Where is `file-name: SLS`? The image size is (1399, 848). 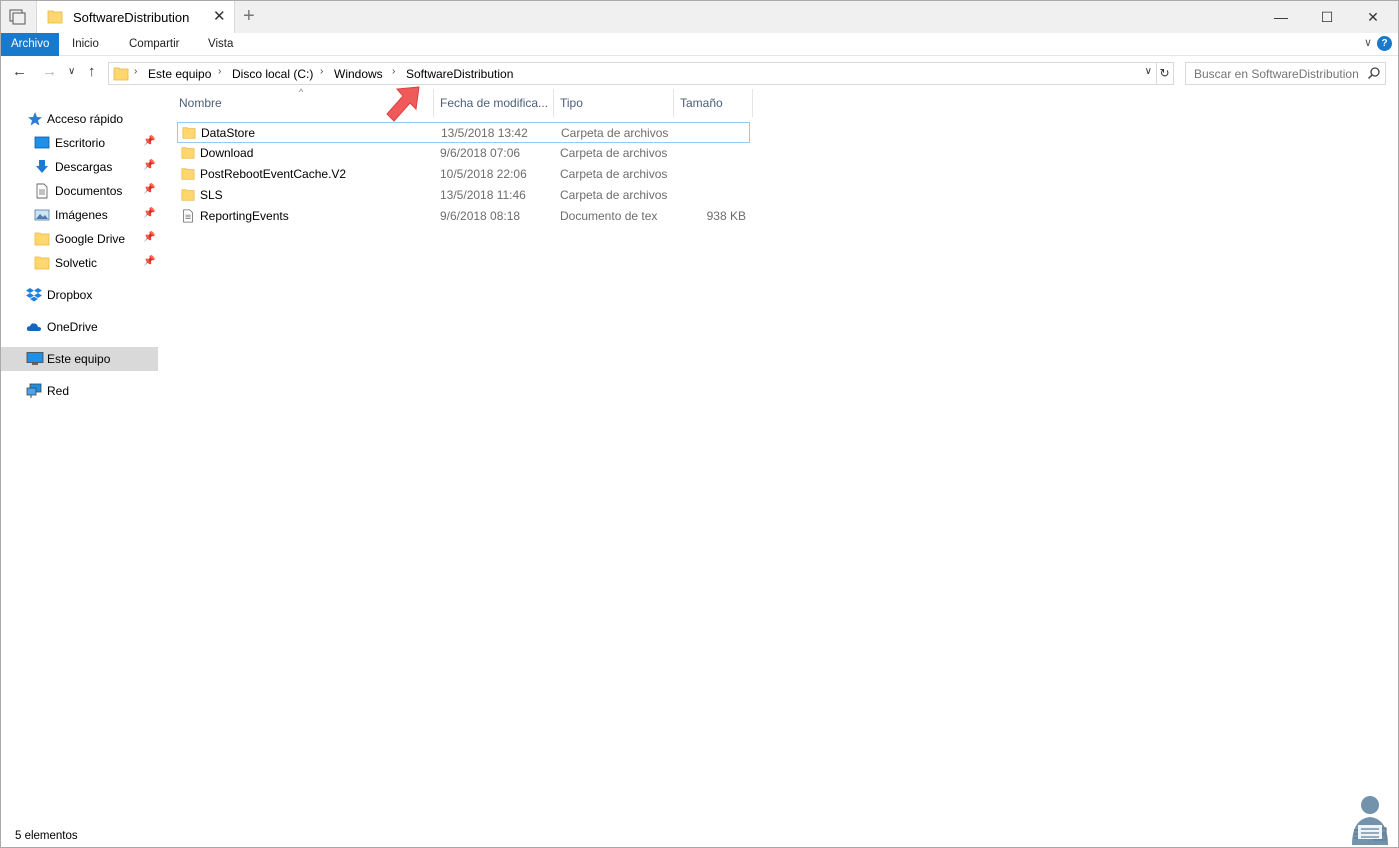
file-name: SLS is located at coordinates (211, 195).